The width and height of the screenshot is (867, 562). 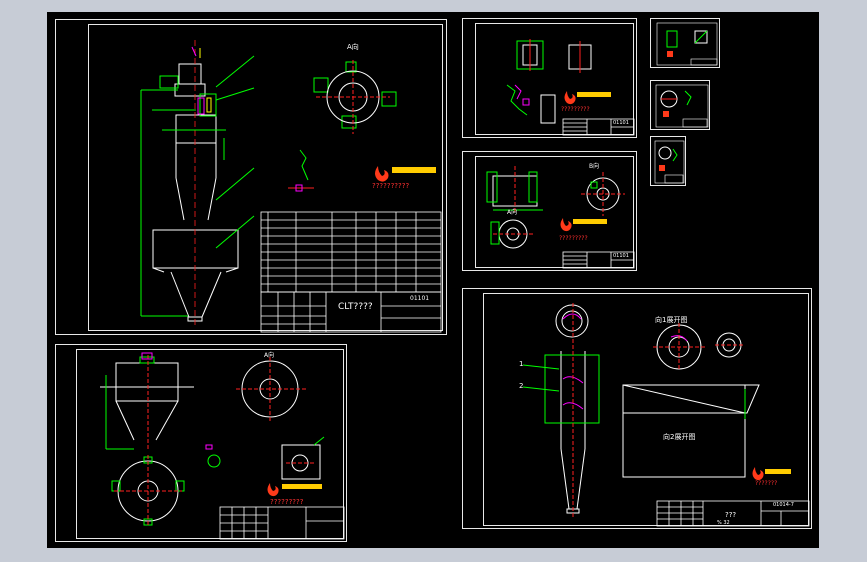 I want to click on right-unfold-label-b: 向2展开图, so click(x=679, y=437).